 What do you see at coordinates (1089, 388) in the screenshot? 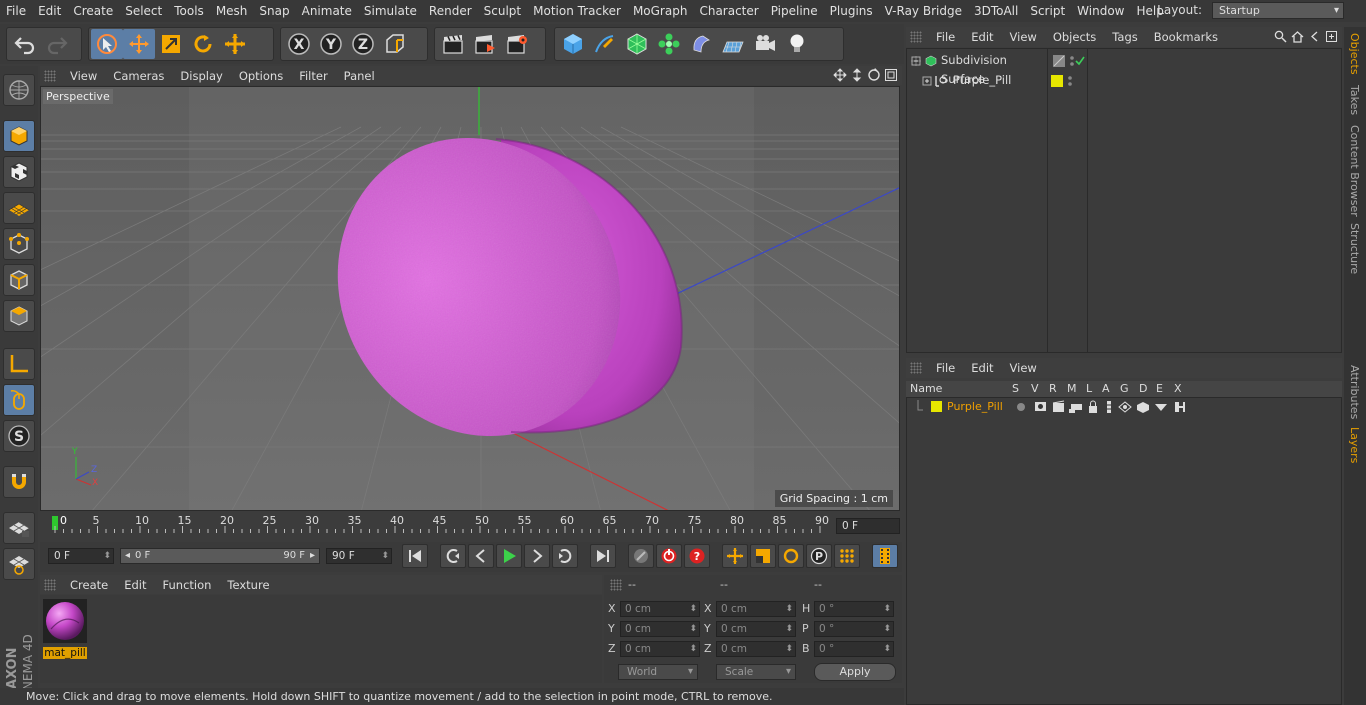
I see `layer-col-locked: L` at bounding box center [1089, 388].